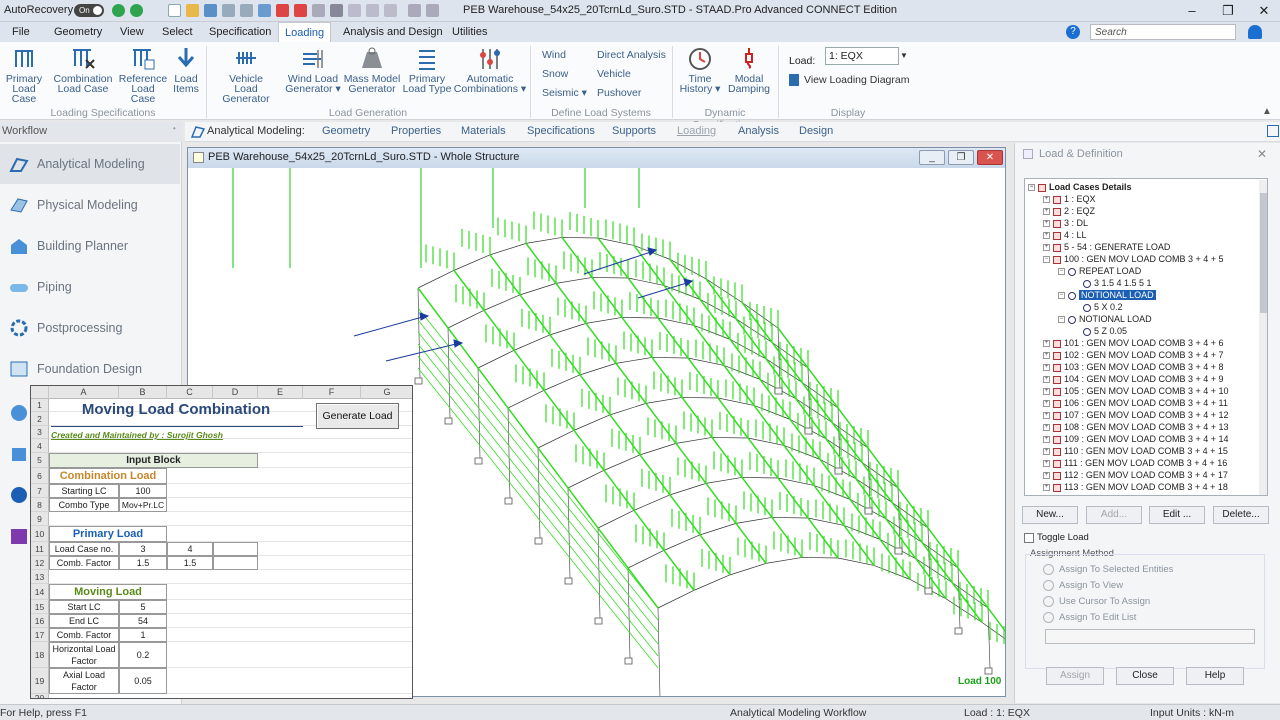 This screenshot has width=1280, height=720. Describe the element at coordinates (40, 621) in the screenshot. I see `row-number: 16` at that location.